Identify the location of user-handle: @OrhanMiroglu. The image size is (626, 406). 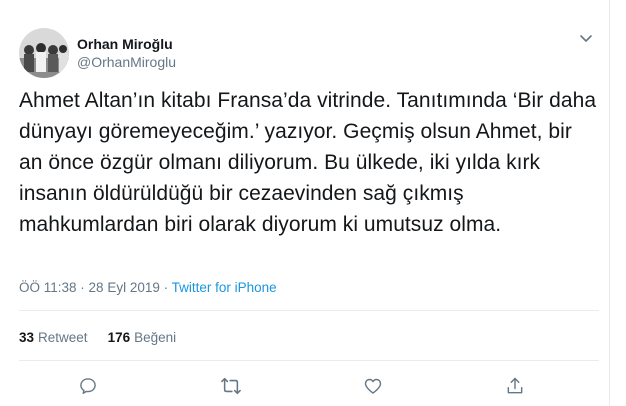
(126, 62).